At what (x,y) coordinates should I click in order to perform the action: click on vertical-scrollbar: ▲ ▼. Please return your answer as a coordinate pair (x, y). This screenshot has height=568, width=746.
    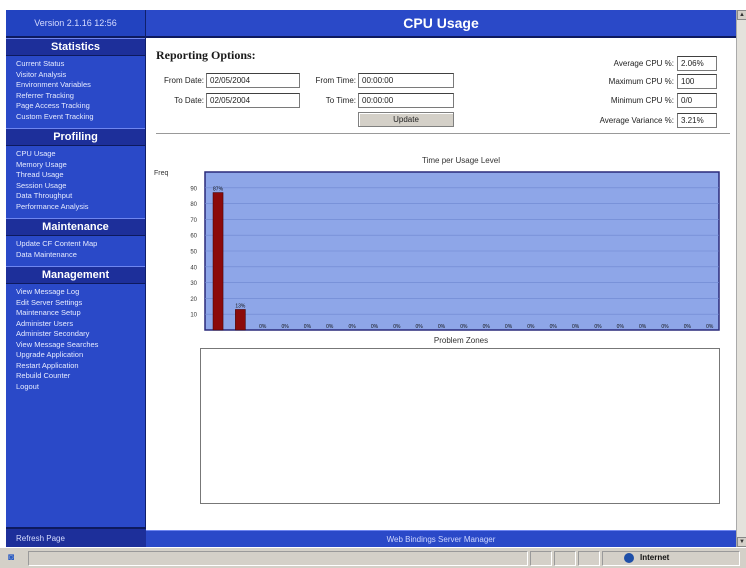
    Looking at the image, I should click on (741, 278).